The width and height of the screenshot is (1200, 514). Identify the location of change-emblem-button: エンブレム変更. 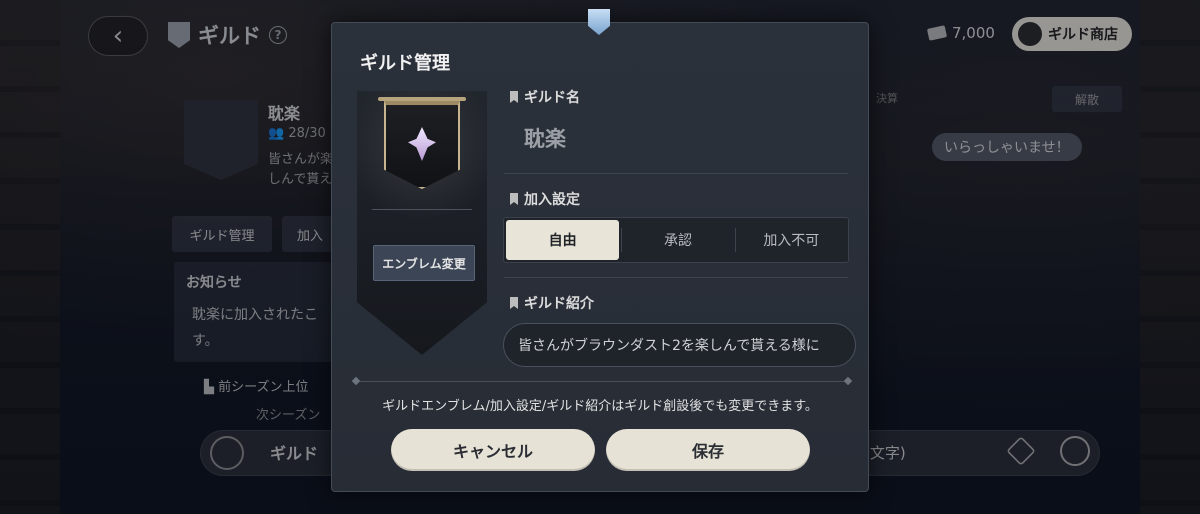
(424, 263).